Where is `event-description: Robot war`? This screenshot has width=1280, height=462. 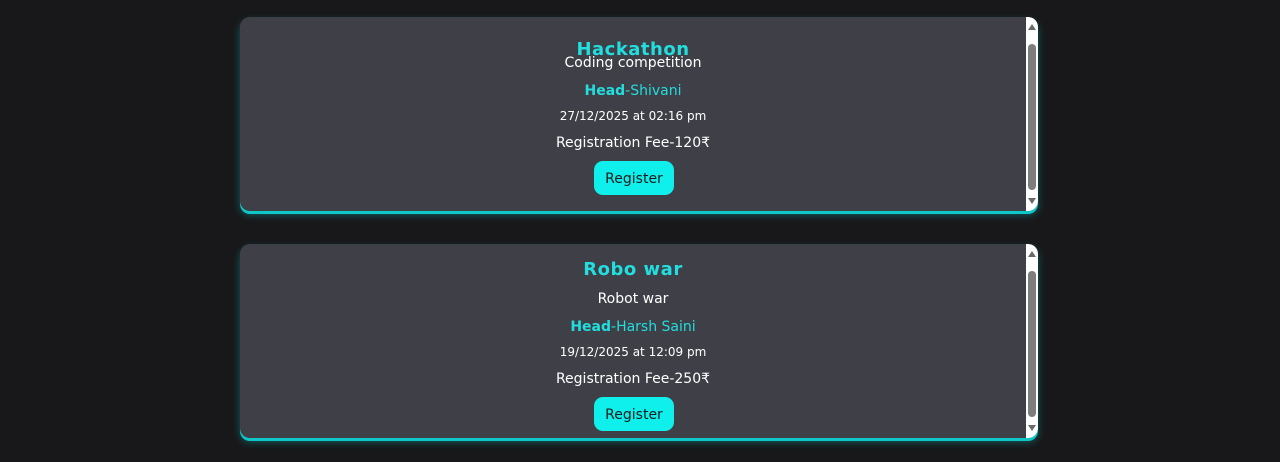 event-description: Robot war is located at coordinates (633, 299).